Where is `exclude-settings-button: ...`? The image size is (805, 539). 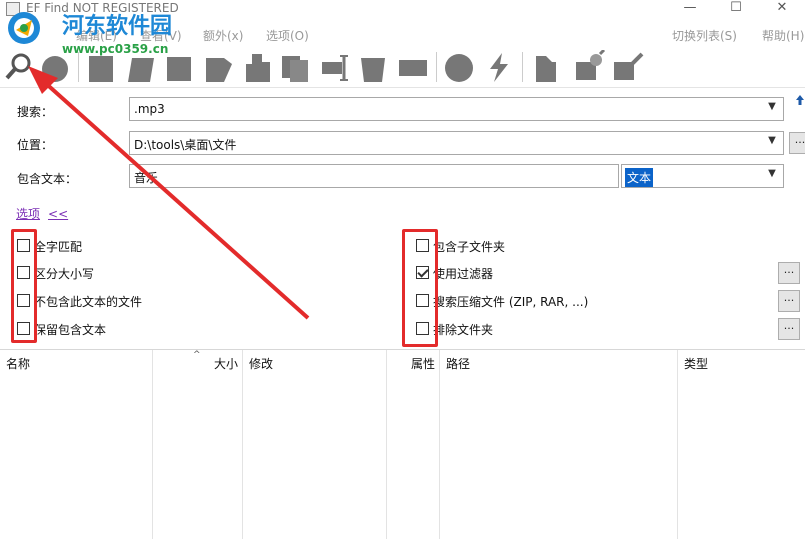 exclude-settings-button: ... is located at coordinates (789, 329).